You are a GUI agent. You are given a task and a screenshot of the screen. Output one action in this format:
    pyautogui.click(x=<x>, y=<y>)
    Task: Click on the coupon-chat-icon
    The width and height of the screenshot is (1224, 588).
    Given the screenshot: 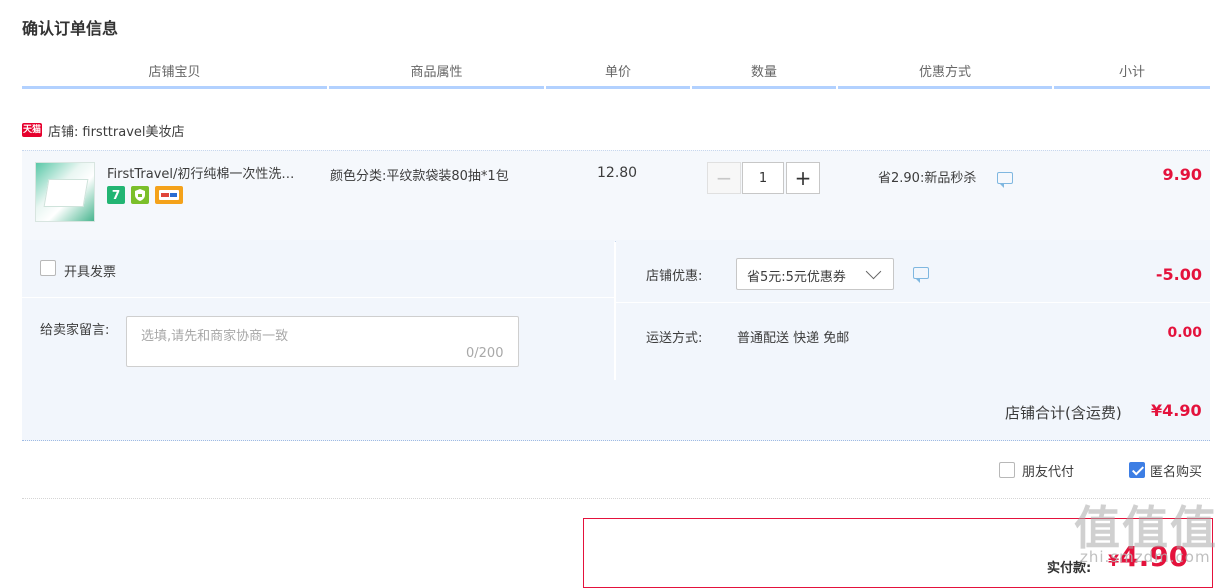 What is the action you would take?
    pyautogui.click(x=921, y=275)
    